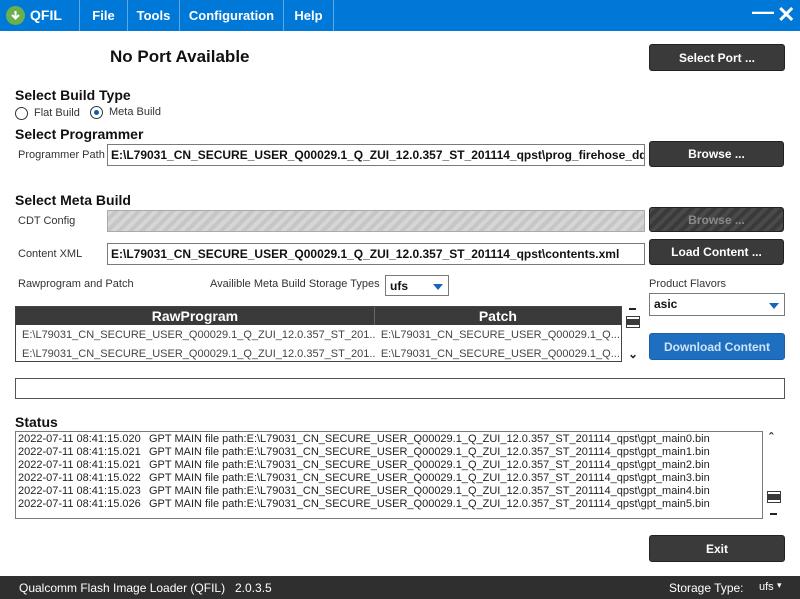 Image resolution: width=800 pixels, height=599 pixels. Describe the element at coordinates (57, 113) in the screenshot. I see `flat-build-label: Flat Build` at that location.